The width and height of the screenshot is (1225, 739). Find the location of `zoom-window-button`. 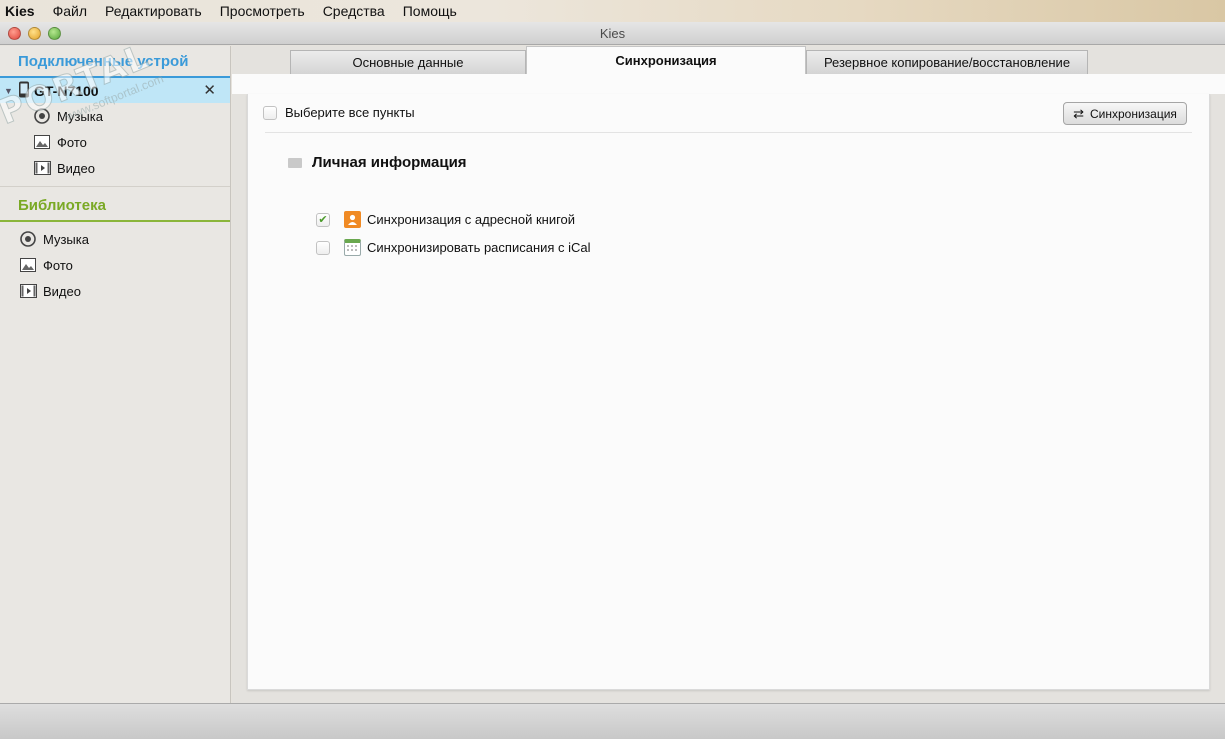

zoom-window-button is located at coordinates (54, 33).